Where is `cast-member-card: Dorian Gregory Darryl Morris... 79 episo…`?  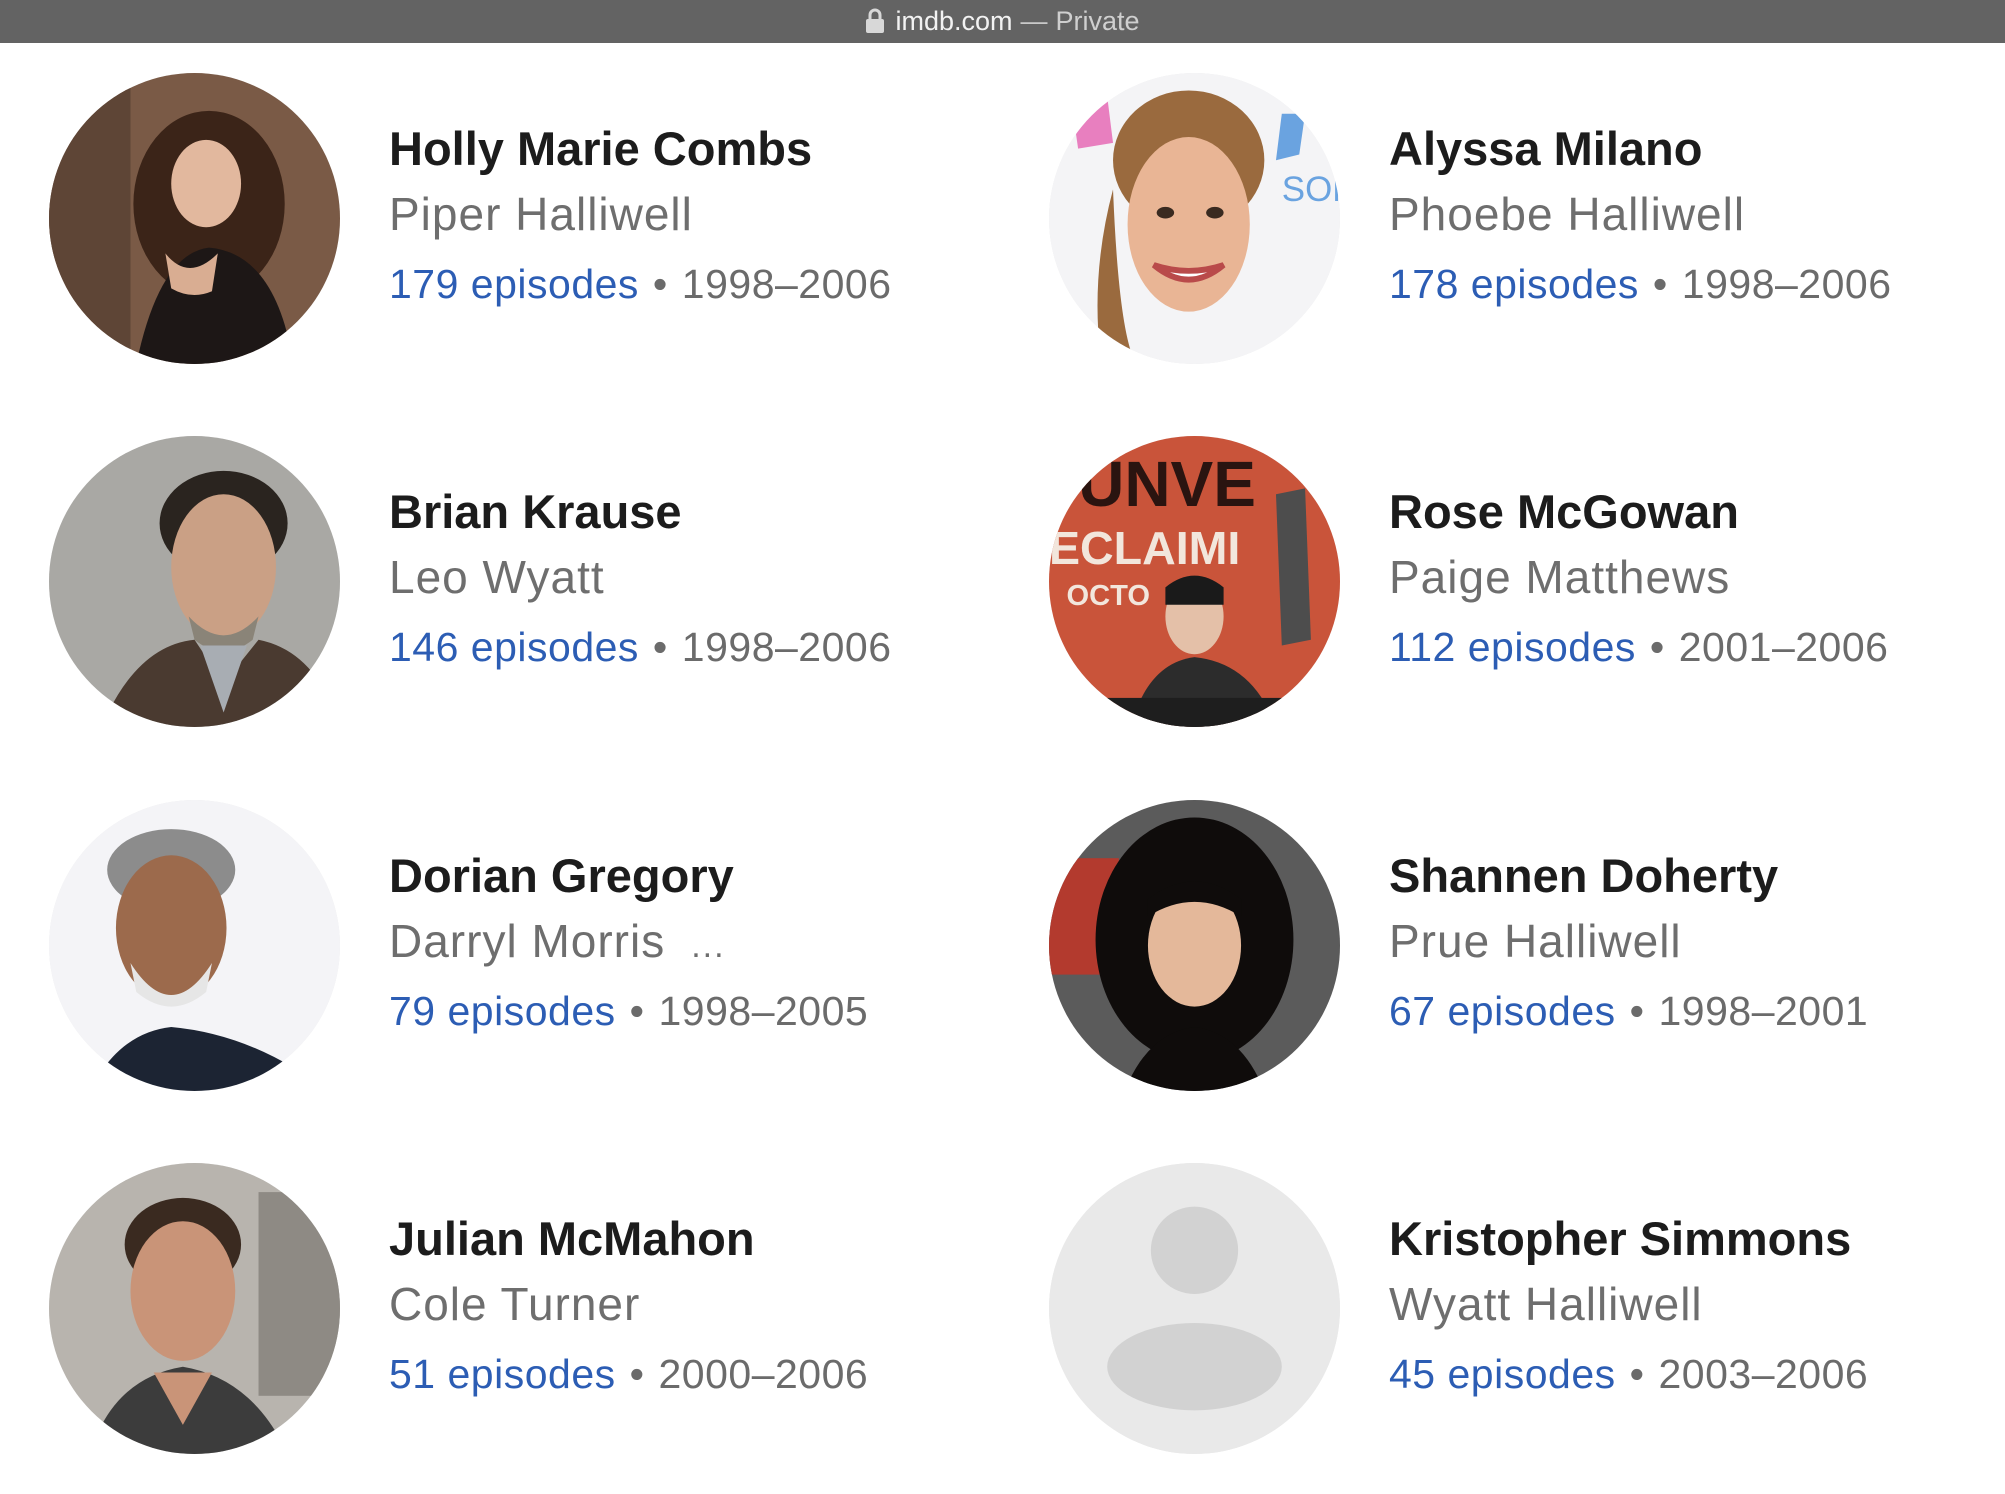 cast-member-card: Dorian Gregory Darryl Morris... 79 episo… is located at coordinates (529, 950).